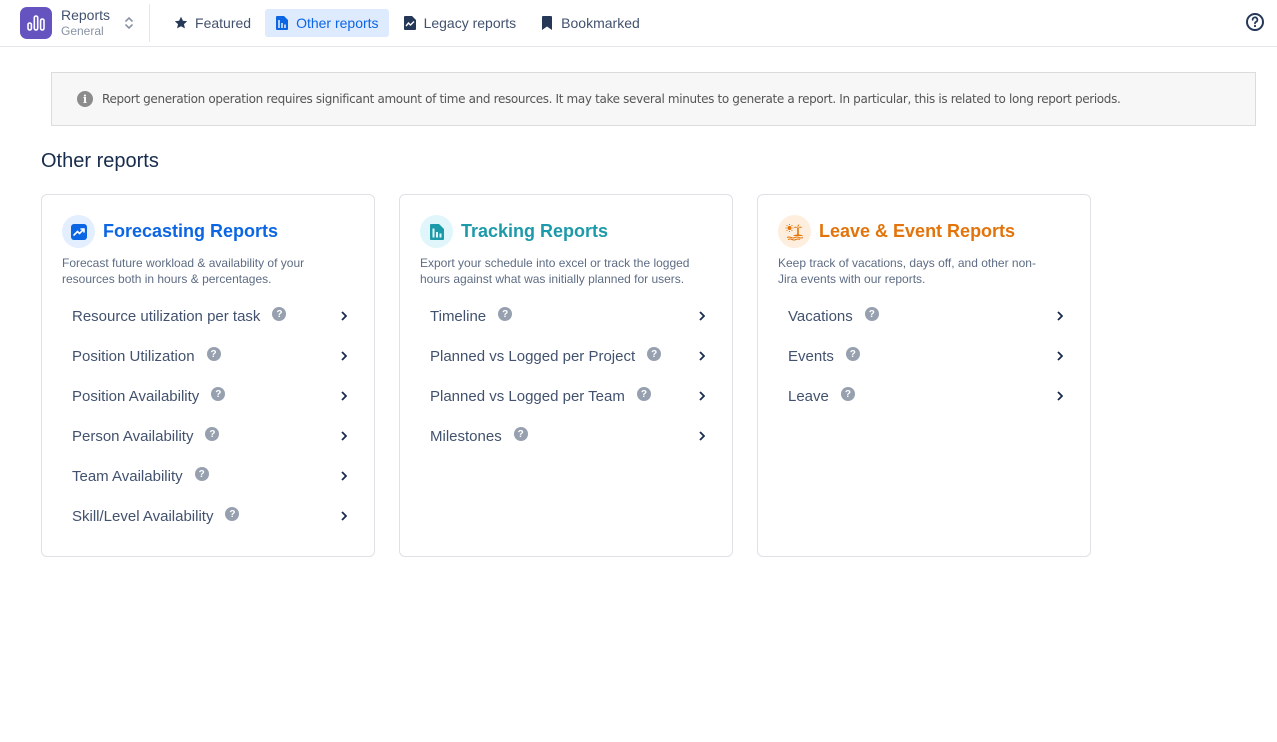 The width and height of the screenshot is (1277, 742). Describe the element at coordinates (282, 23) in the screenshot. I see `report-chart-icon` at that location.